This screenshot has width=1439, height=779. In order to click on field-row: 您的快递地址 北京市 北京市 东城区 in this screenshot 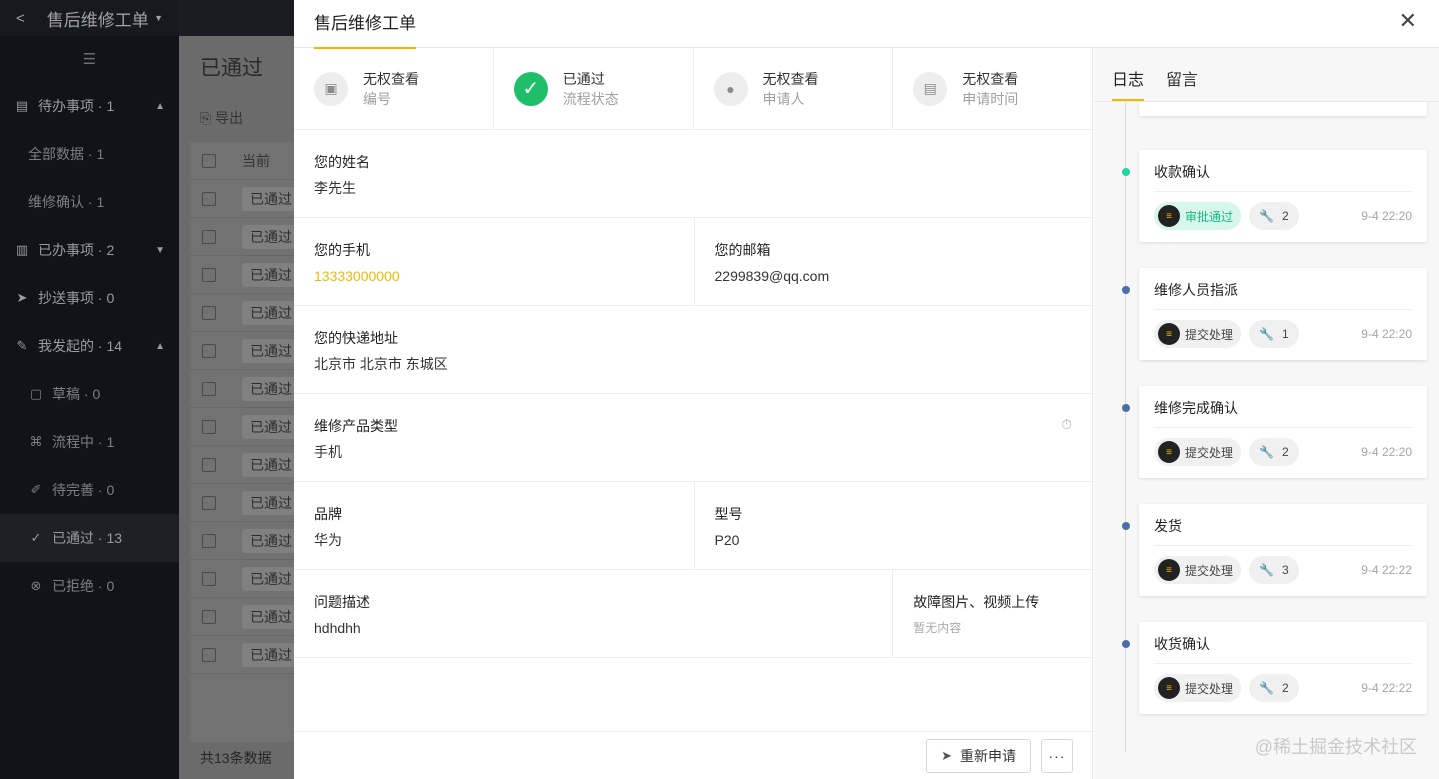, I will do `click(693, 350)`.